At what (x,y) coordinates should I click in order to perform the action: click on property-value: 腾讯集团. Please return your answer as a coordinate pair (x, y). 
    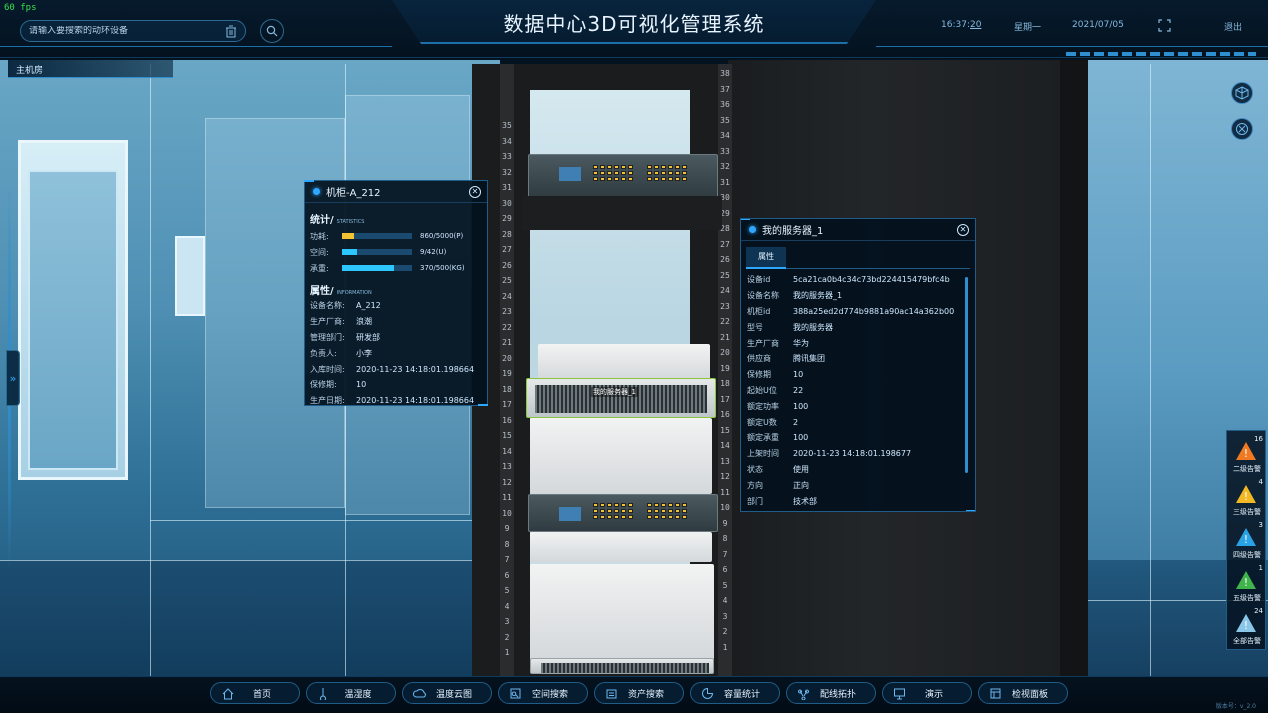
    Looking at the image, I should click on (809, 359).